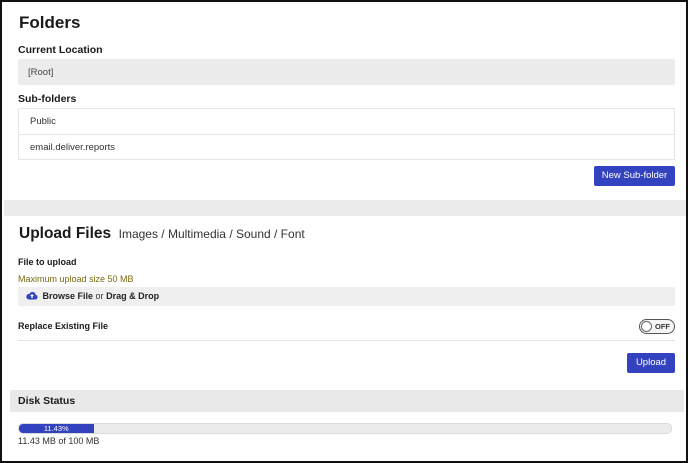 The width and height of the screenshot is (688, 463). I want to click on file-to-upload-label: File to upload, so click(47, 262).